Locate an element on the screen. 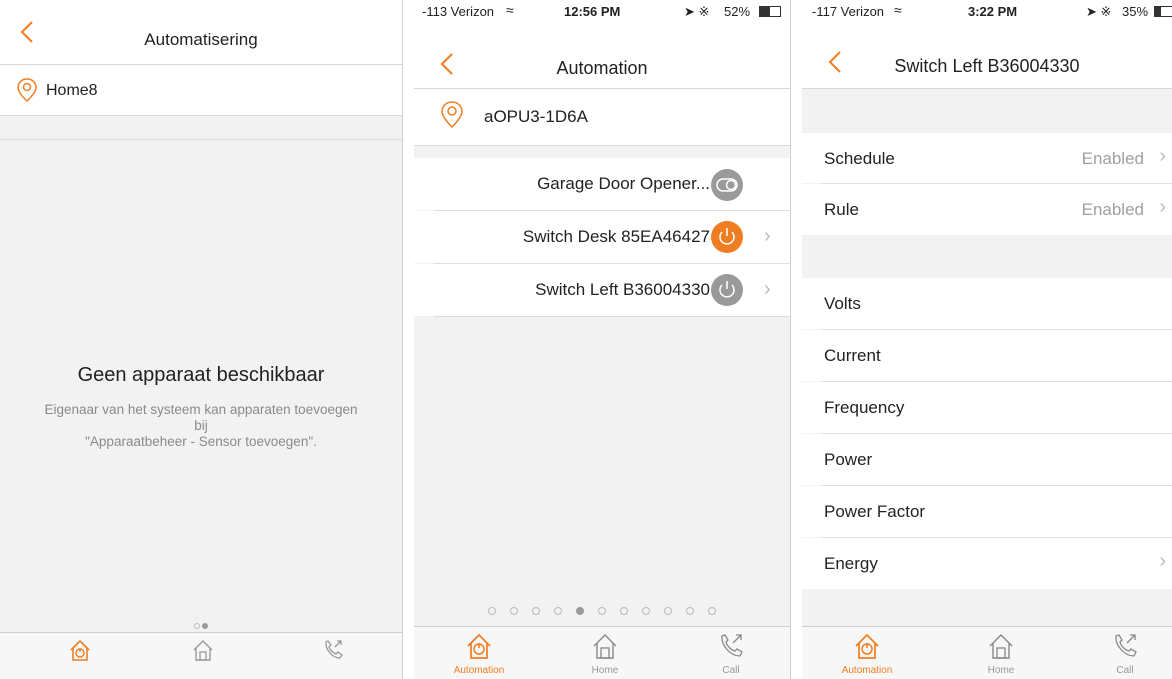 Image resolution: width=1172 pixels, height=679 pixels. tab-call is located at coordinates (333, 651).